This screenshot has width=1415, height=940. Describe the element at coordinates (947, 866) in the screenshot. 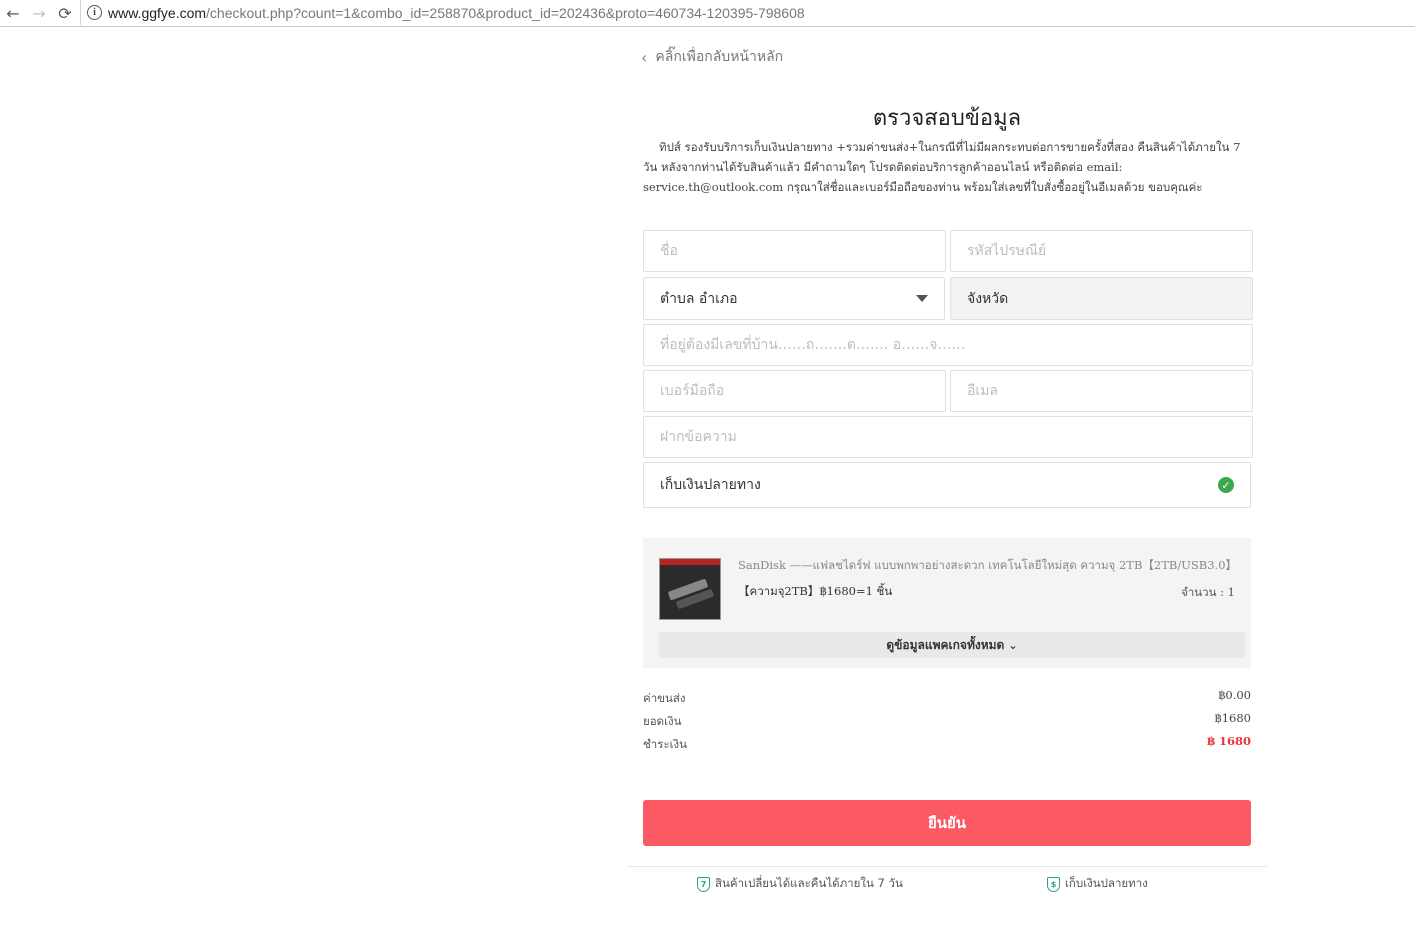

I see `footer-divider` at that location.